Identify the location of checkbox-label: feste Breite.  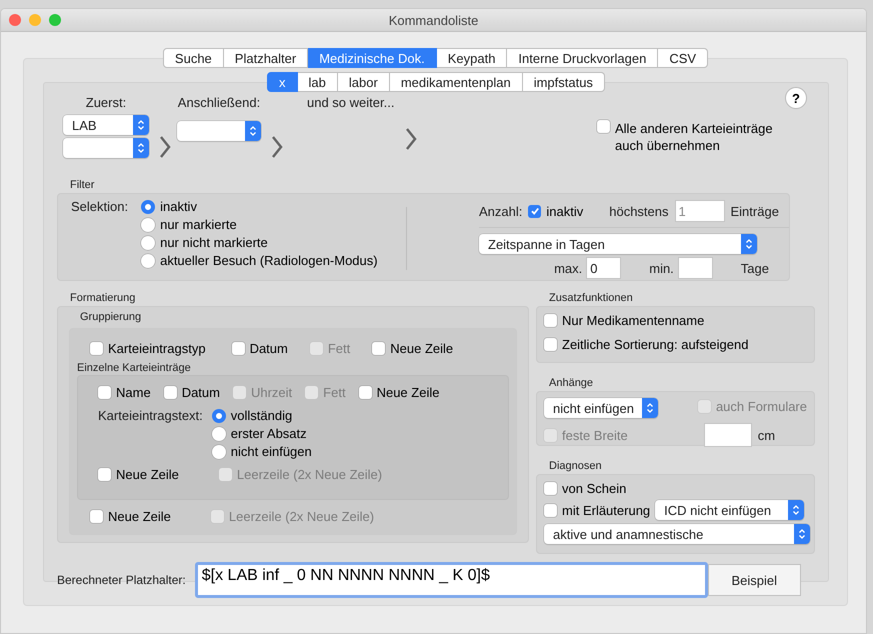
(595, 435).